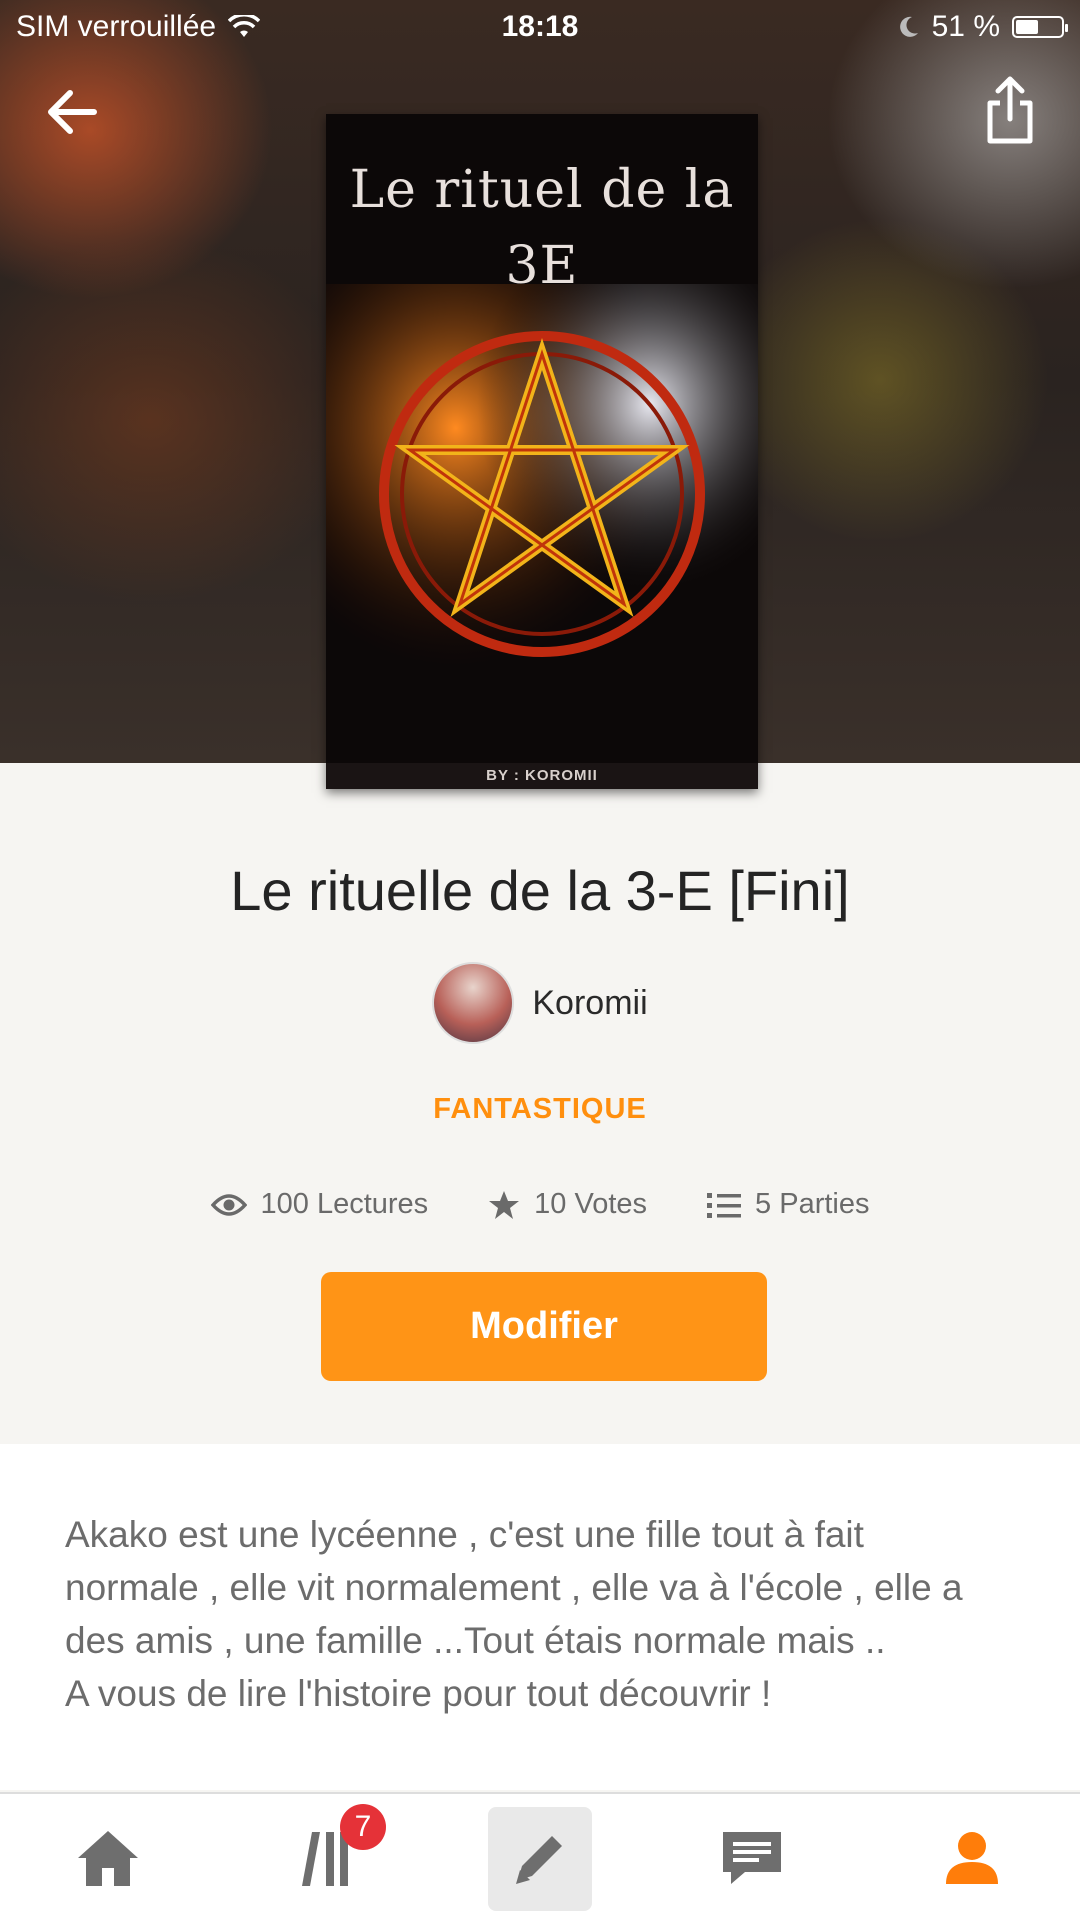 This screenshot has height=1922, width=1080. I want to click on reads-stat: 100 Lectures, so click(319, 1204).